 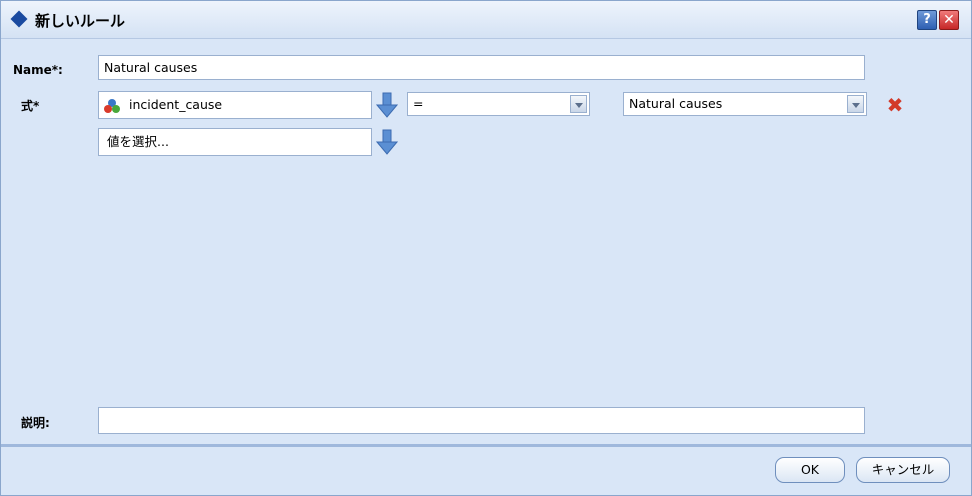 I want to click on operator-select: =, so click(x=498, y=104).